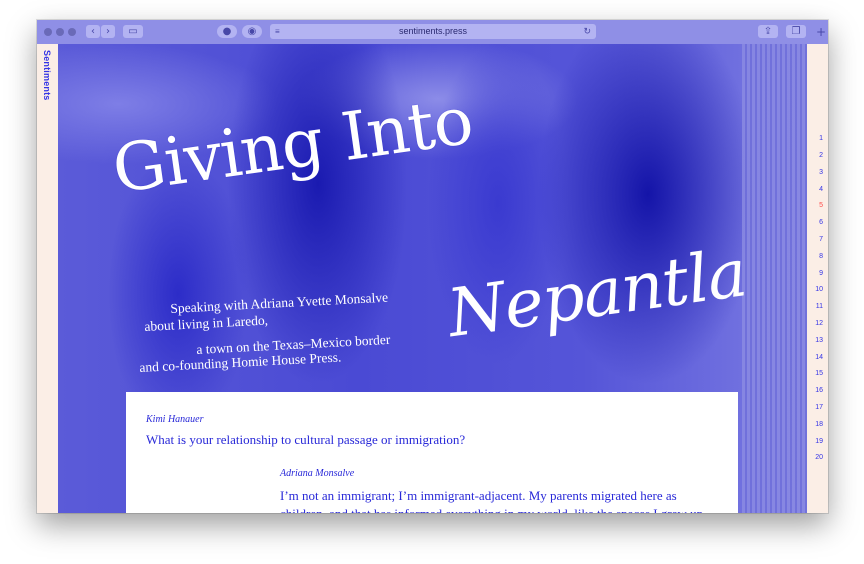 The height and width of the screenshot is (564, 864). Describe the element at coordinates (768, 31) in the screenshot. I see `share-icon: ⇪` at that location.